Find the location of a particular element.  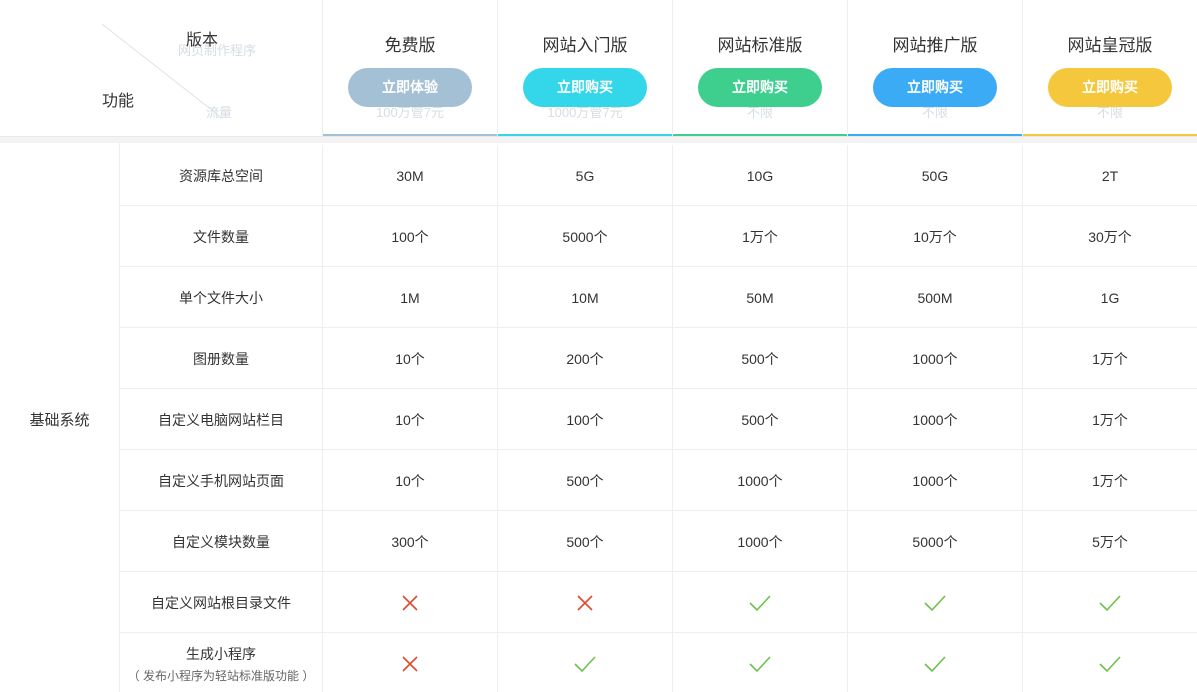

feature-cell: 自定义电脑网站栏目 is located at coordinates (221, 419).